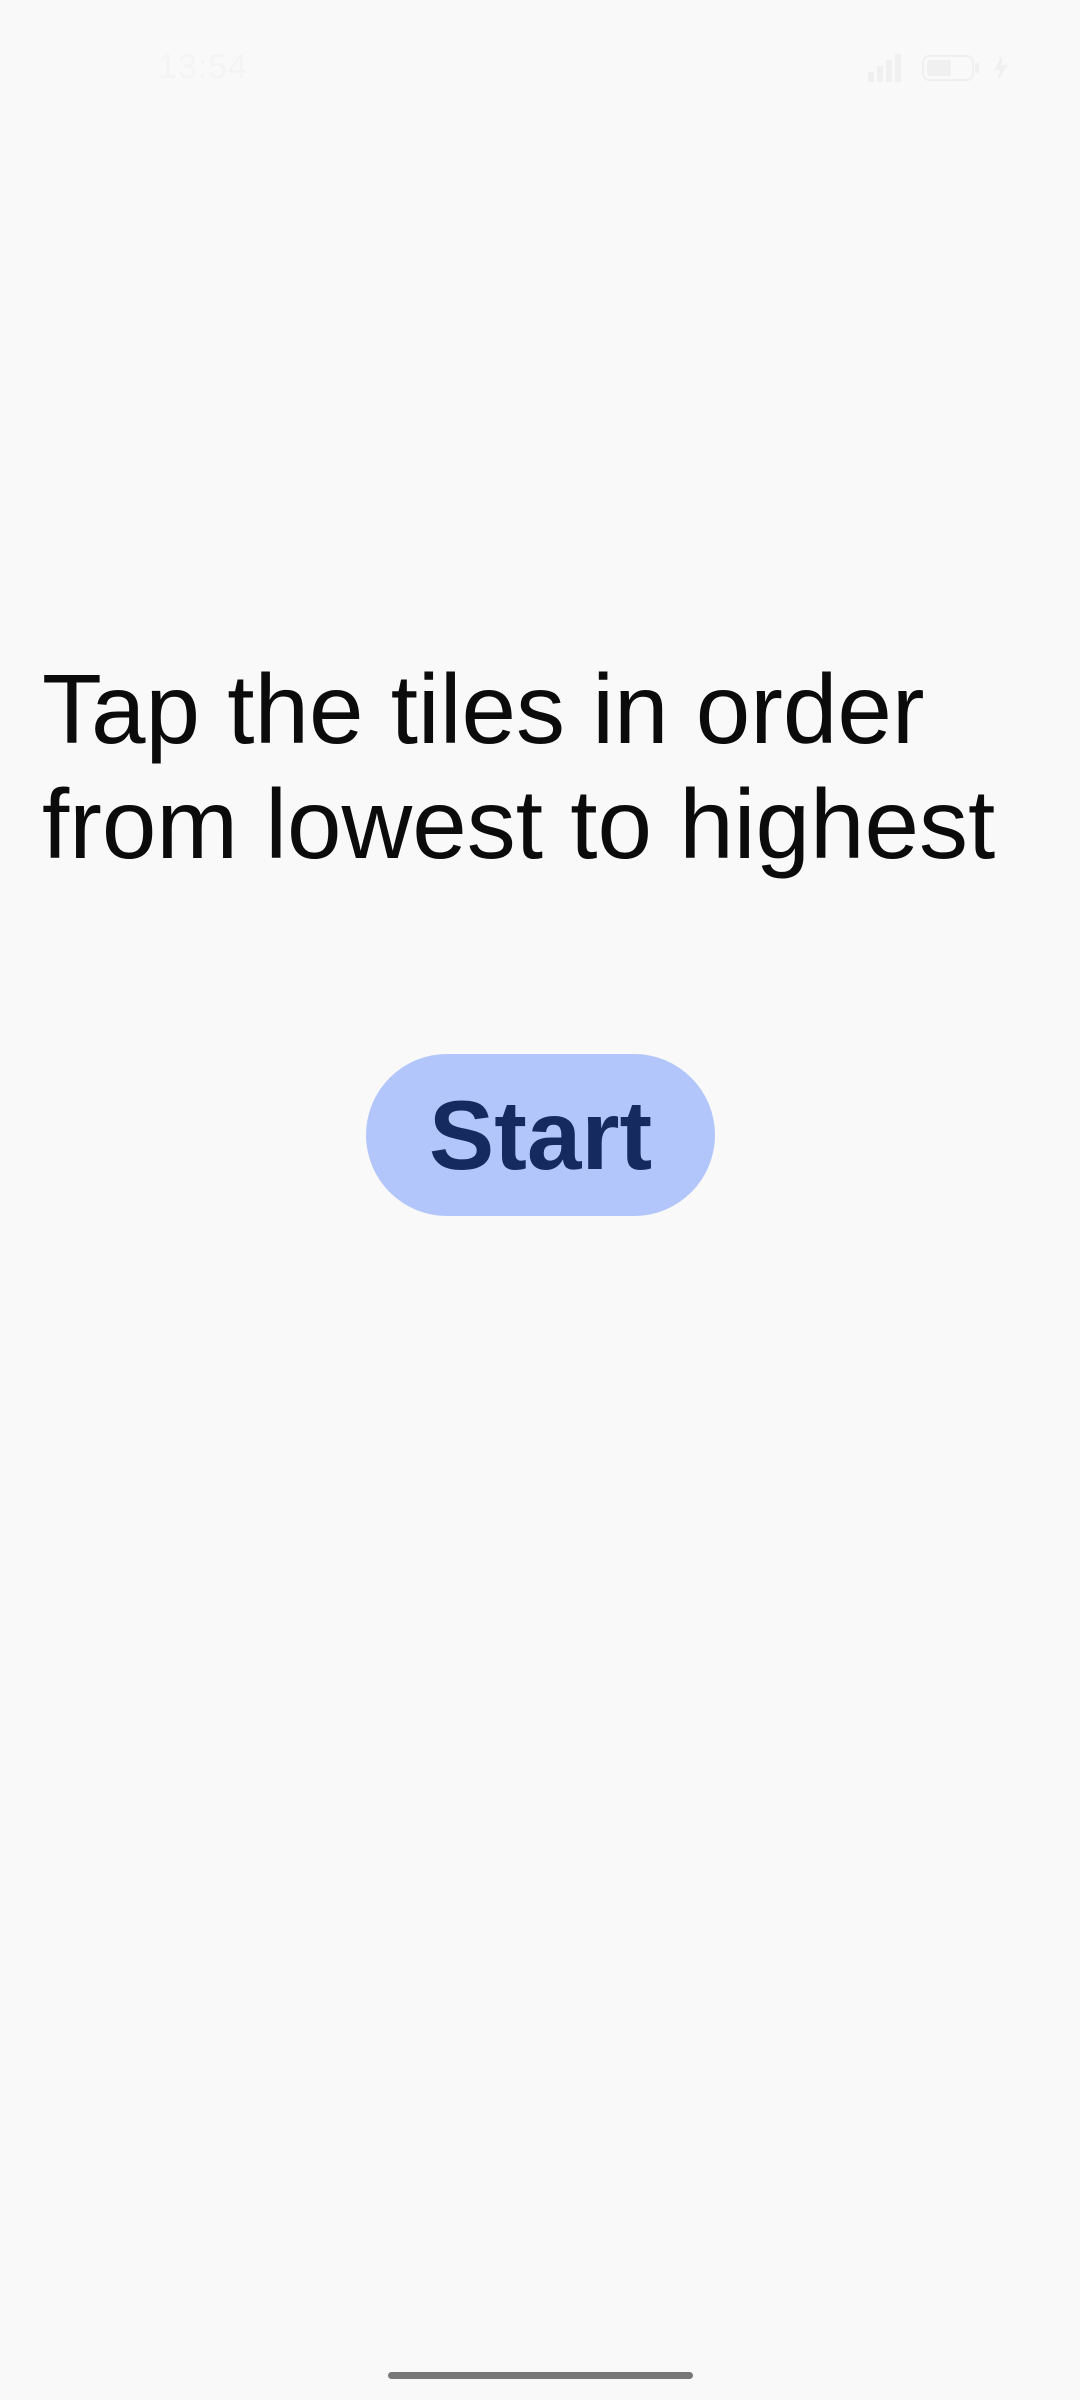  Describe the element at coordinates (540, 1135) in the screenshot. I see `start-button: Start` at that location.